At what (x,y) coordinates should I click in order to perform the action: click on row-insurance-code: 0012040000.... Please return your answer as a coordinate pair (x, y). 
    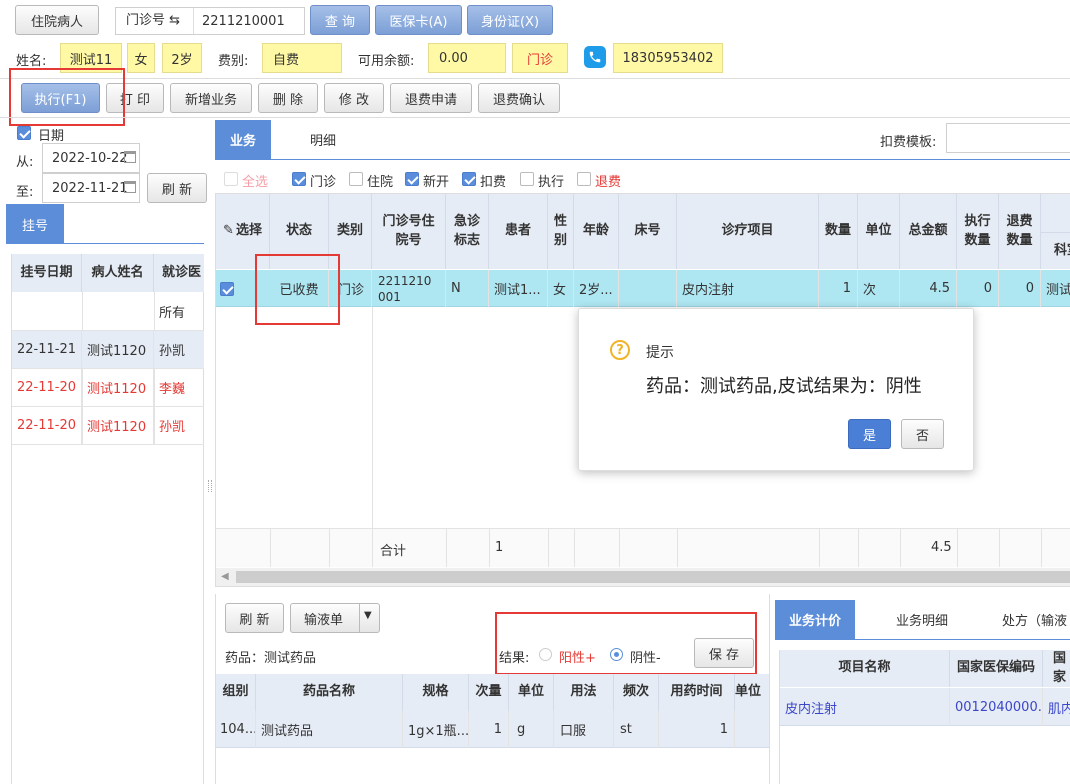
    Looking at the image, I should click on (996, 707).